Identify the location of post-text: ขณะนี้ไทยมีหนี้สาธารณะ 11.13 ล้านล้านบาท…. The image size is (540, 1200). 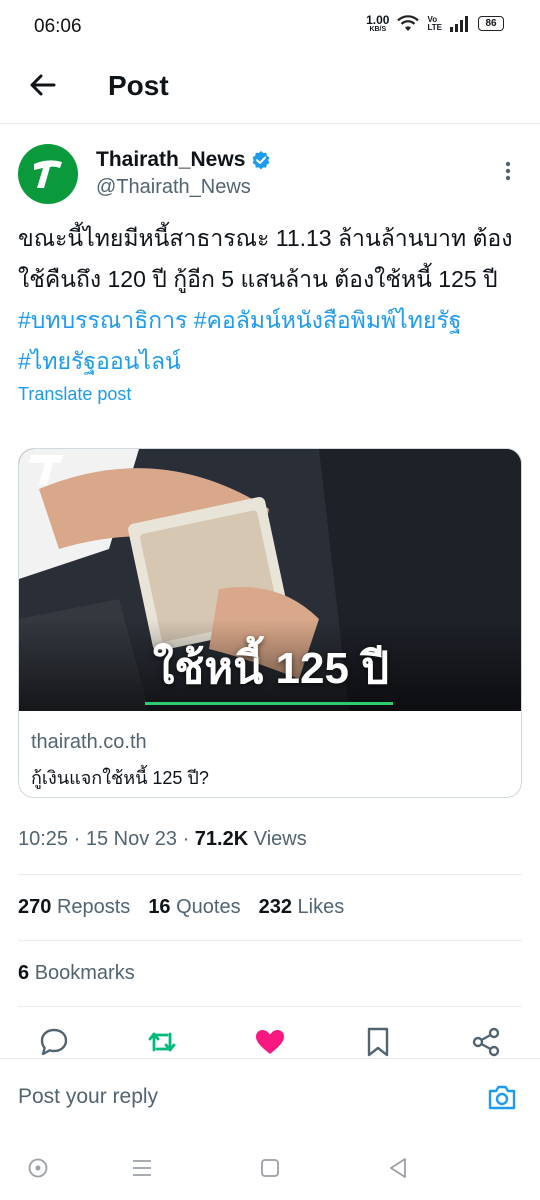
(270, 300).